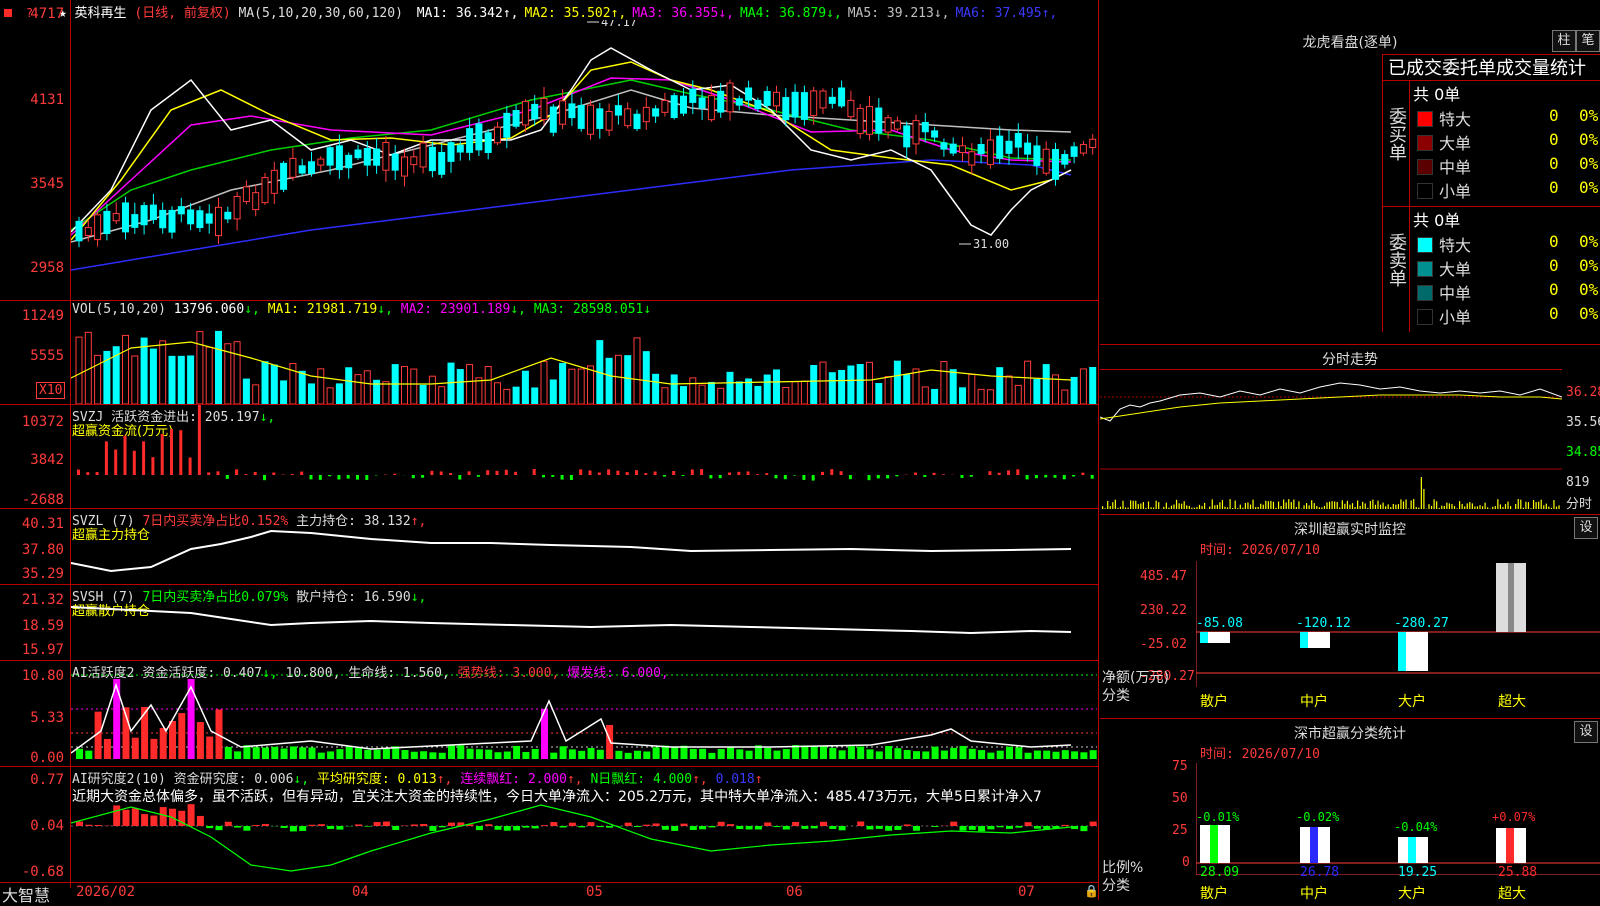 This screenshot has height=906, width=1600. What do you see at coordinates (1455, 166) in the screenshot?
I see `buy-category: 中单` at bounding box center [1455, 166].